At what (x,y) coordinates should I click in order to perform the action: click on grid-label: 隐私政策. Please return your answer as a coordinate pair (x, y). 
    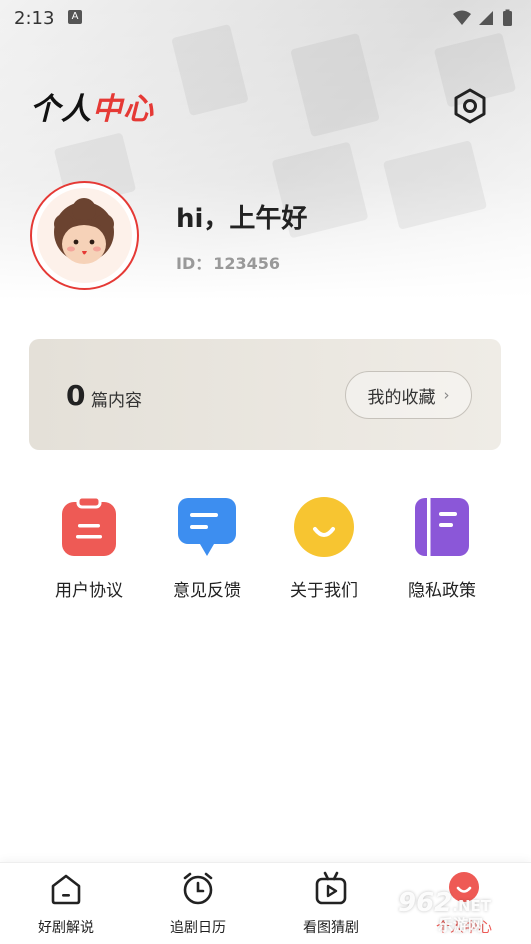
    Looking at the image, I should click on (442, 591).